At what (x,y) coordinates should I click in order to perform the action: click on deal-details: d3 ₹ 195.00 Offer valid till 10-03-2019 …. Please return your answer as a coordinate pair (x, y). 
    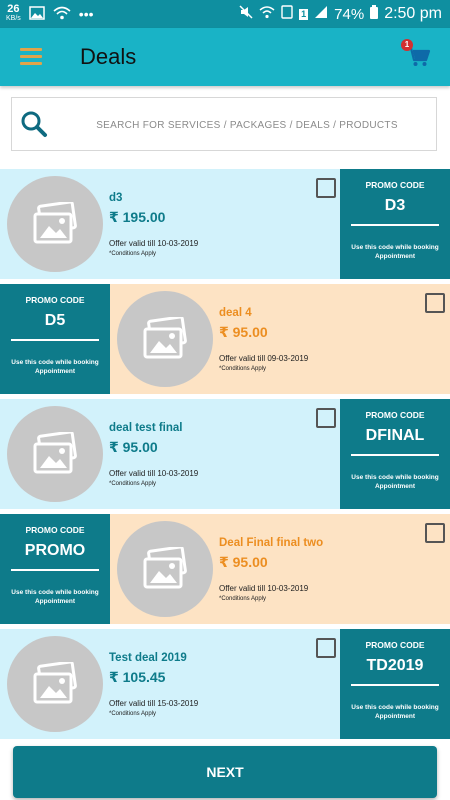
    Looking at the image, I should click on (170, 224).